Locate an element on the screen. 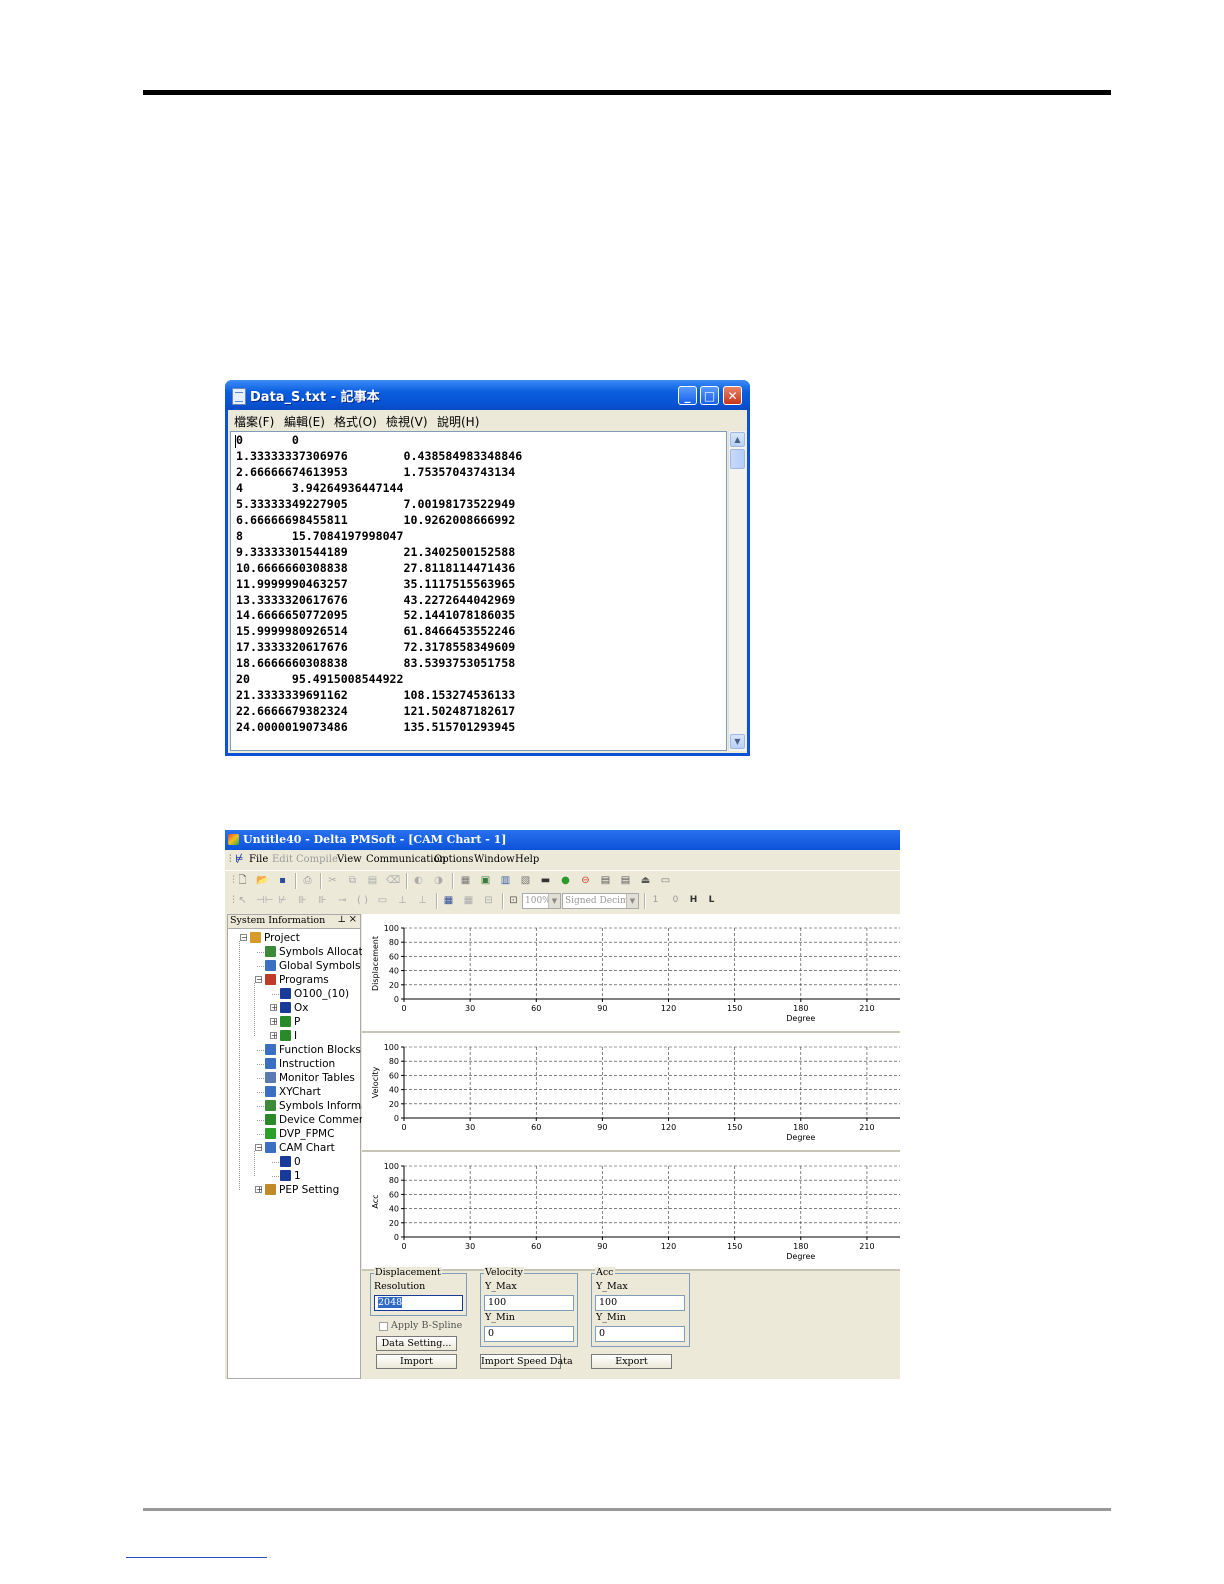  redo-icon: ◑ is located at coordinates (438, 880).